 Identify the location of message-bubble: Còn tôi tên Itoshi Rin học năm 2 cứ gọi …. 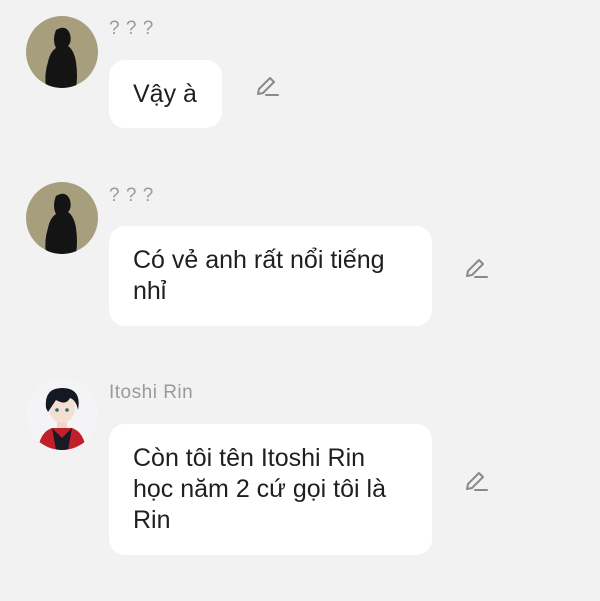
(270, 489).